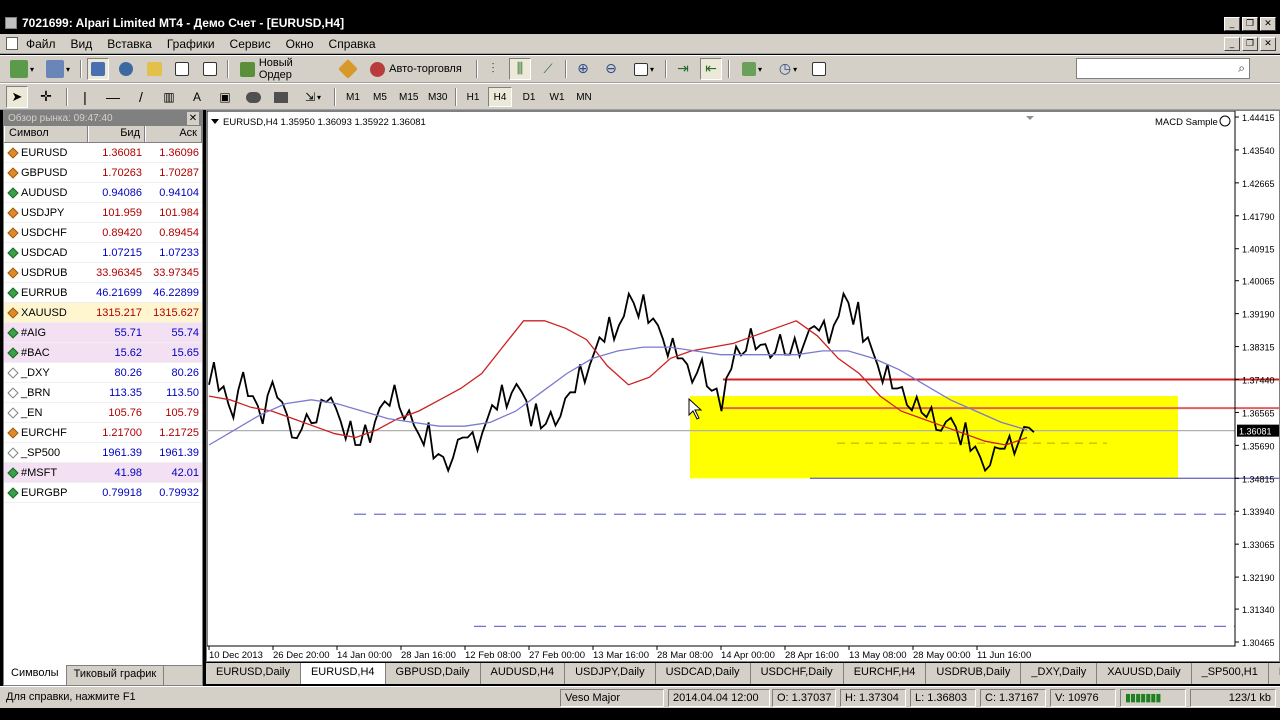 The height and width of the screenshot is (720, 1280). I want to click on symbol-row: XAUUSD 1315.217 1315.627, so click(103, 313).